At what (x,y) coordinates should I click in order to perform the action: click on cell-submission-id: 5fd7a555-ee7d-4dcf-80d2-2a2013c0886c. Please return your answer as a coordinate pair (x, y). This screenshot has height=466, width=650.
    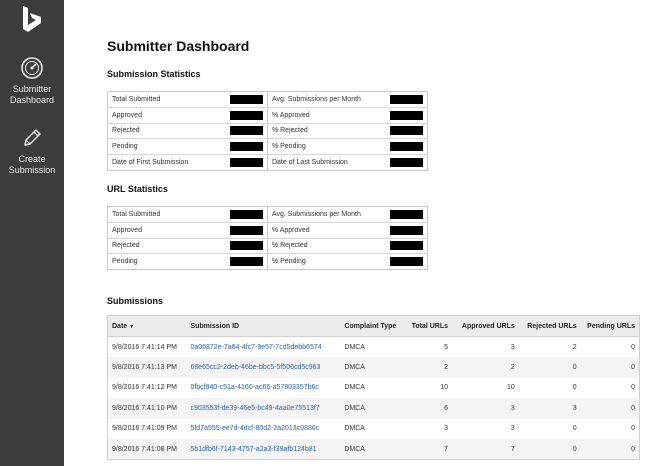
    Looking at the image, I should click on (263, 429).